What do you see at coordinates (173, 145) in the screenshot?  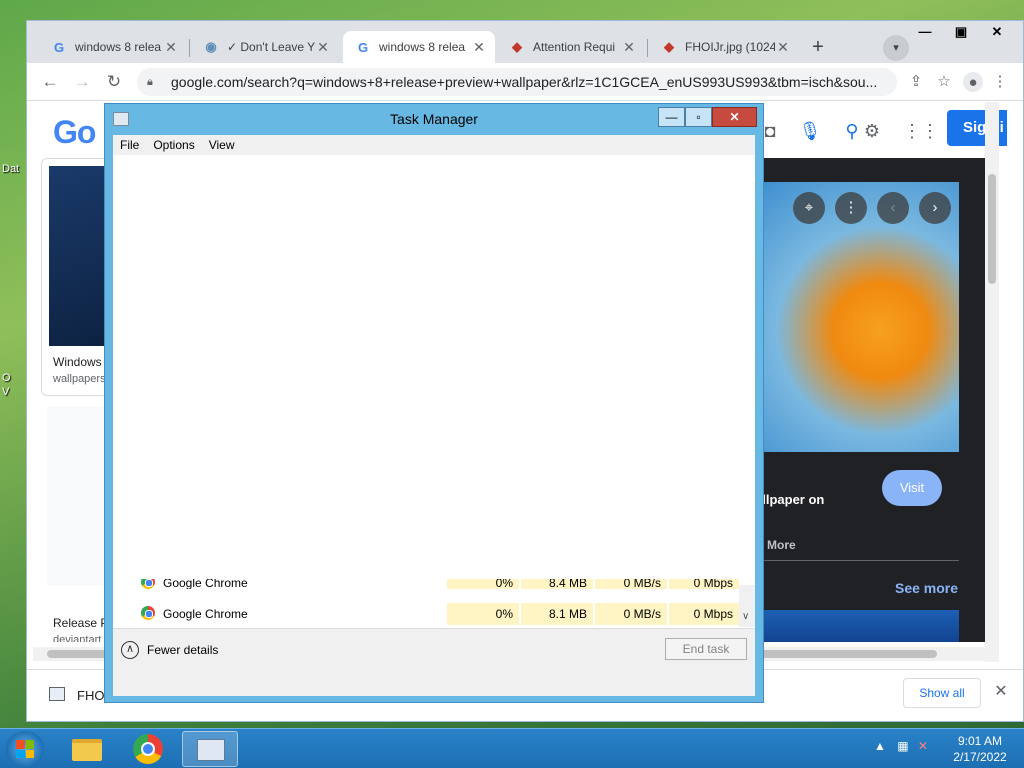 I see `menu-options: Options` at bounding box center [173, 145].